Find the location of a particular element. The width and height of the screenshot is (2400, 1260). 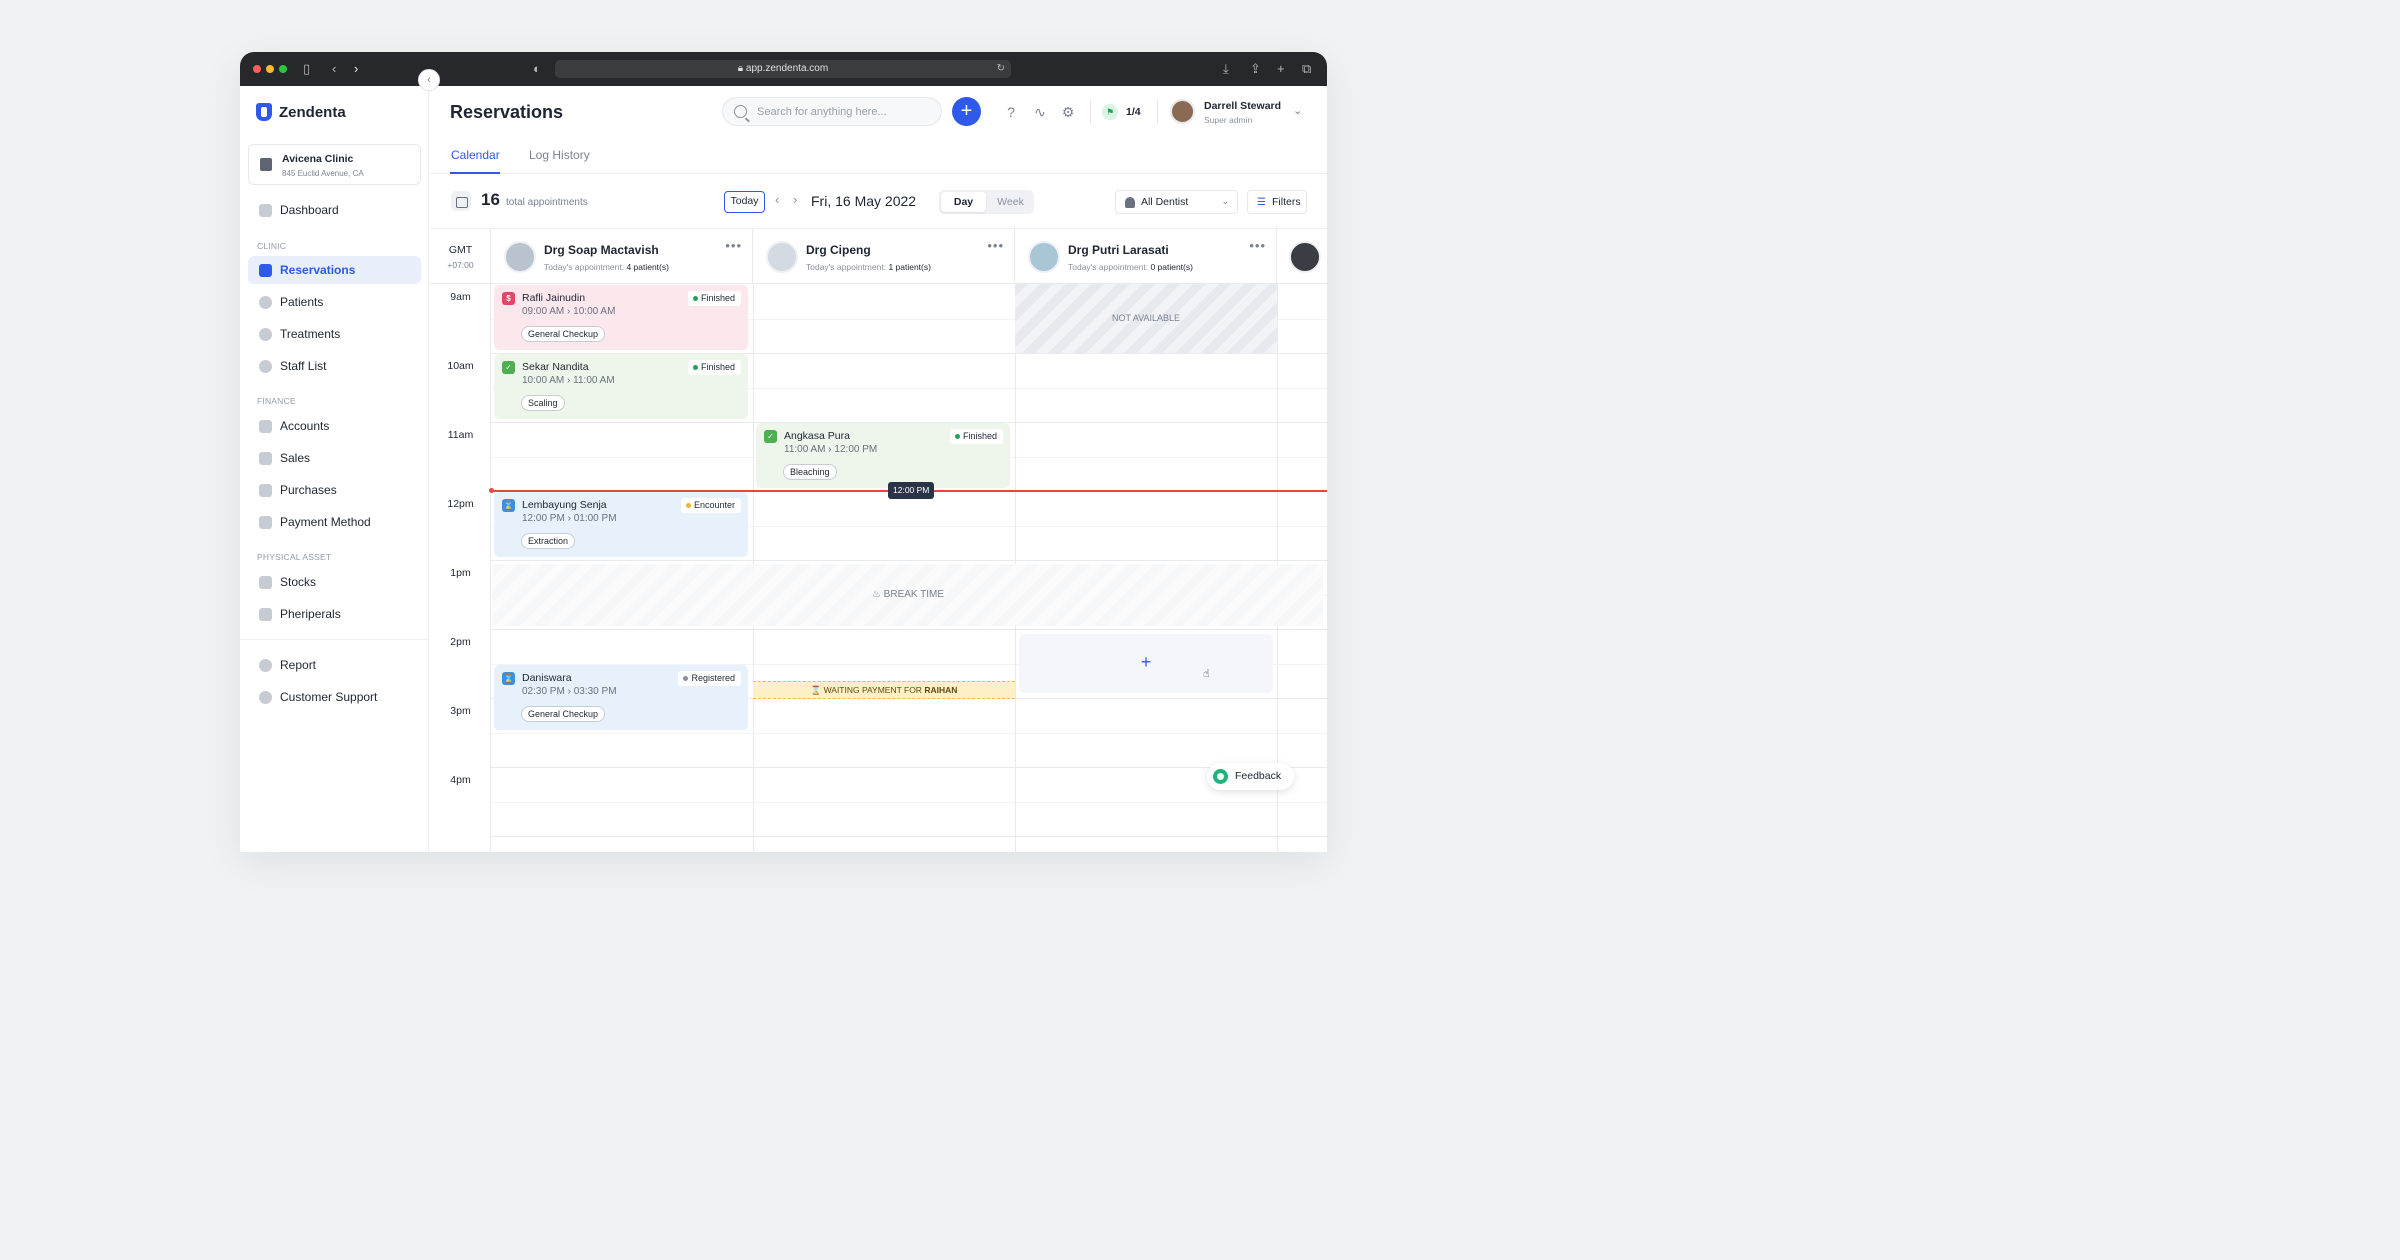

sidebar-item-payment-method: Payment Method is located at coordinates (334, 522).